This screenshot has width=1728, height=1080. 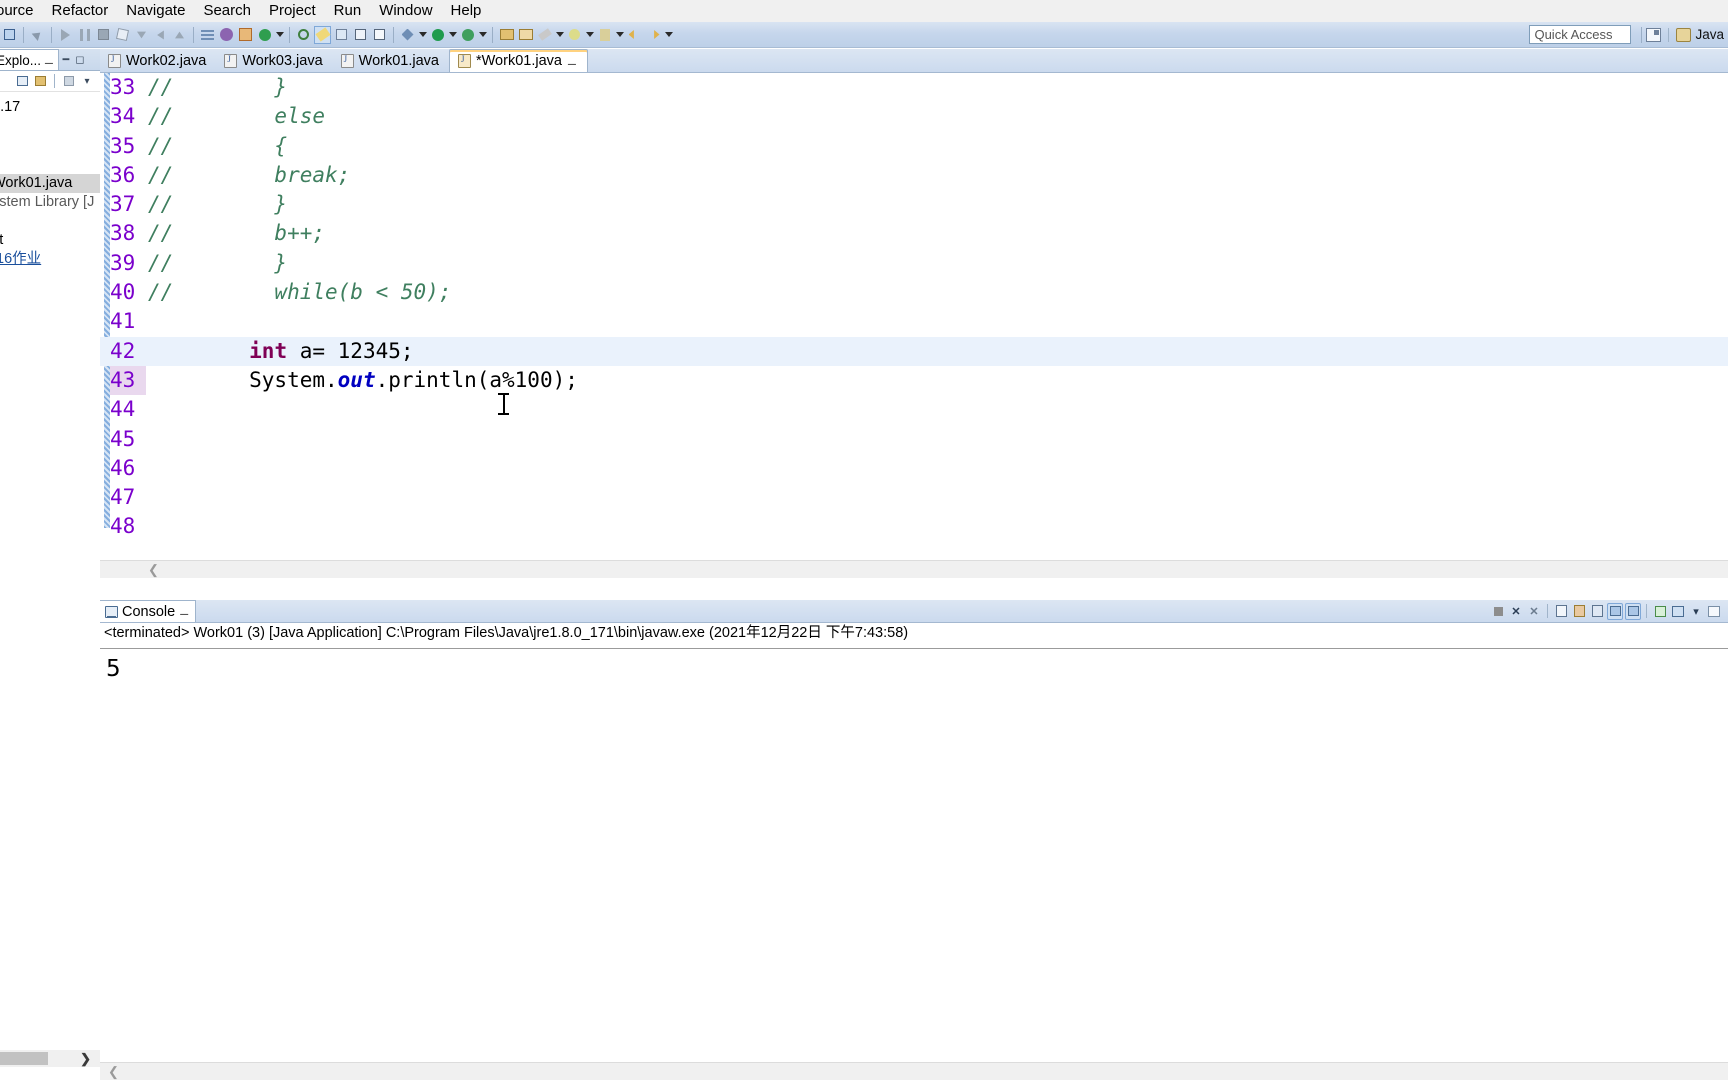 I want to click on editor-hscrollbar: ❮, so click(x=914, y=569).